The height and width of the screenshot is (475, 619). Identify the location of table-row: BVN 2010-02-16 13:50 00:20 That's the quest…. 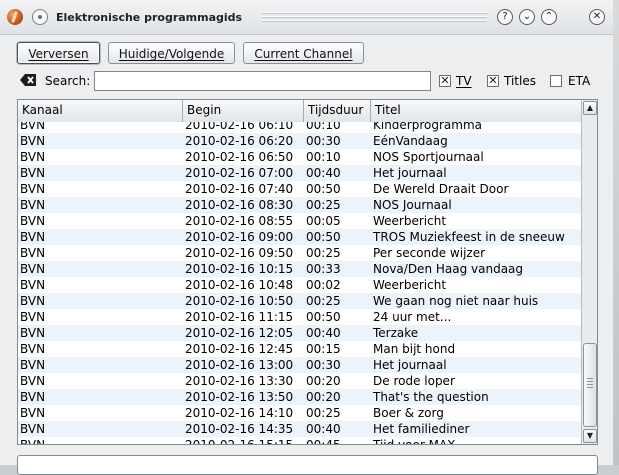
(299, 397).